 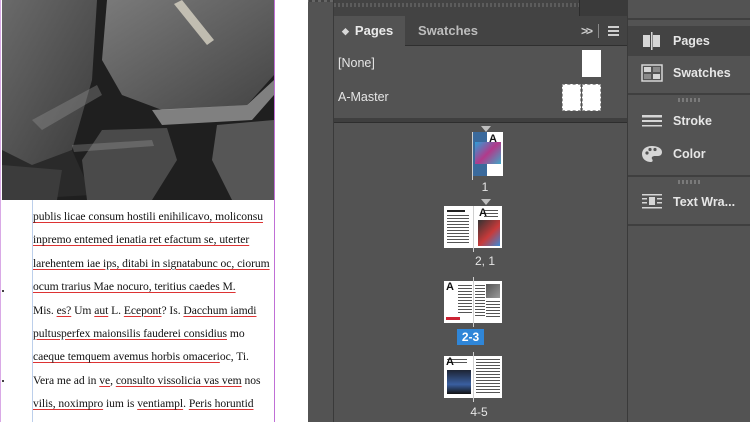 I want to click on master-label: A-Master, so click(x=363, y=97).